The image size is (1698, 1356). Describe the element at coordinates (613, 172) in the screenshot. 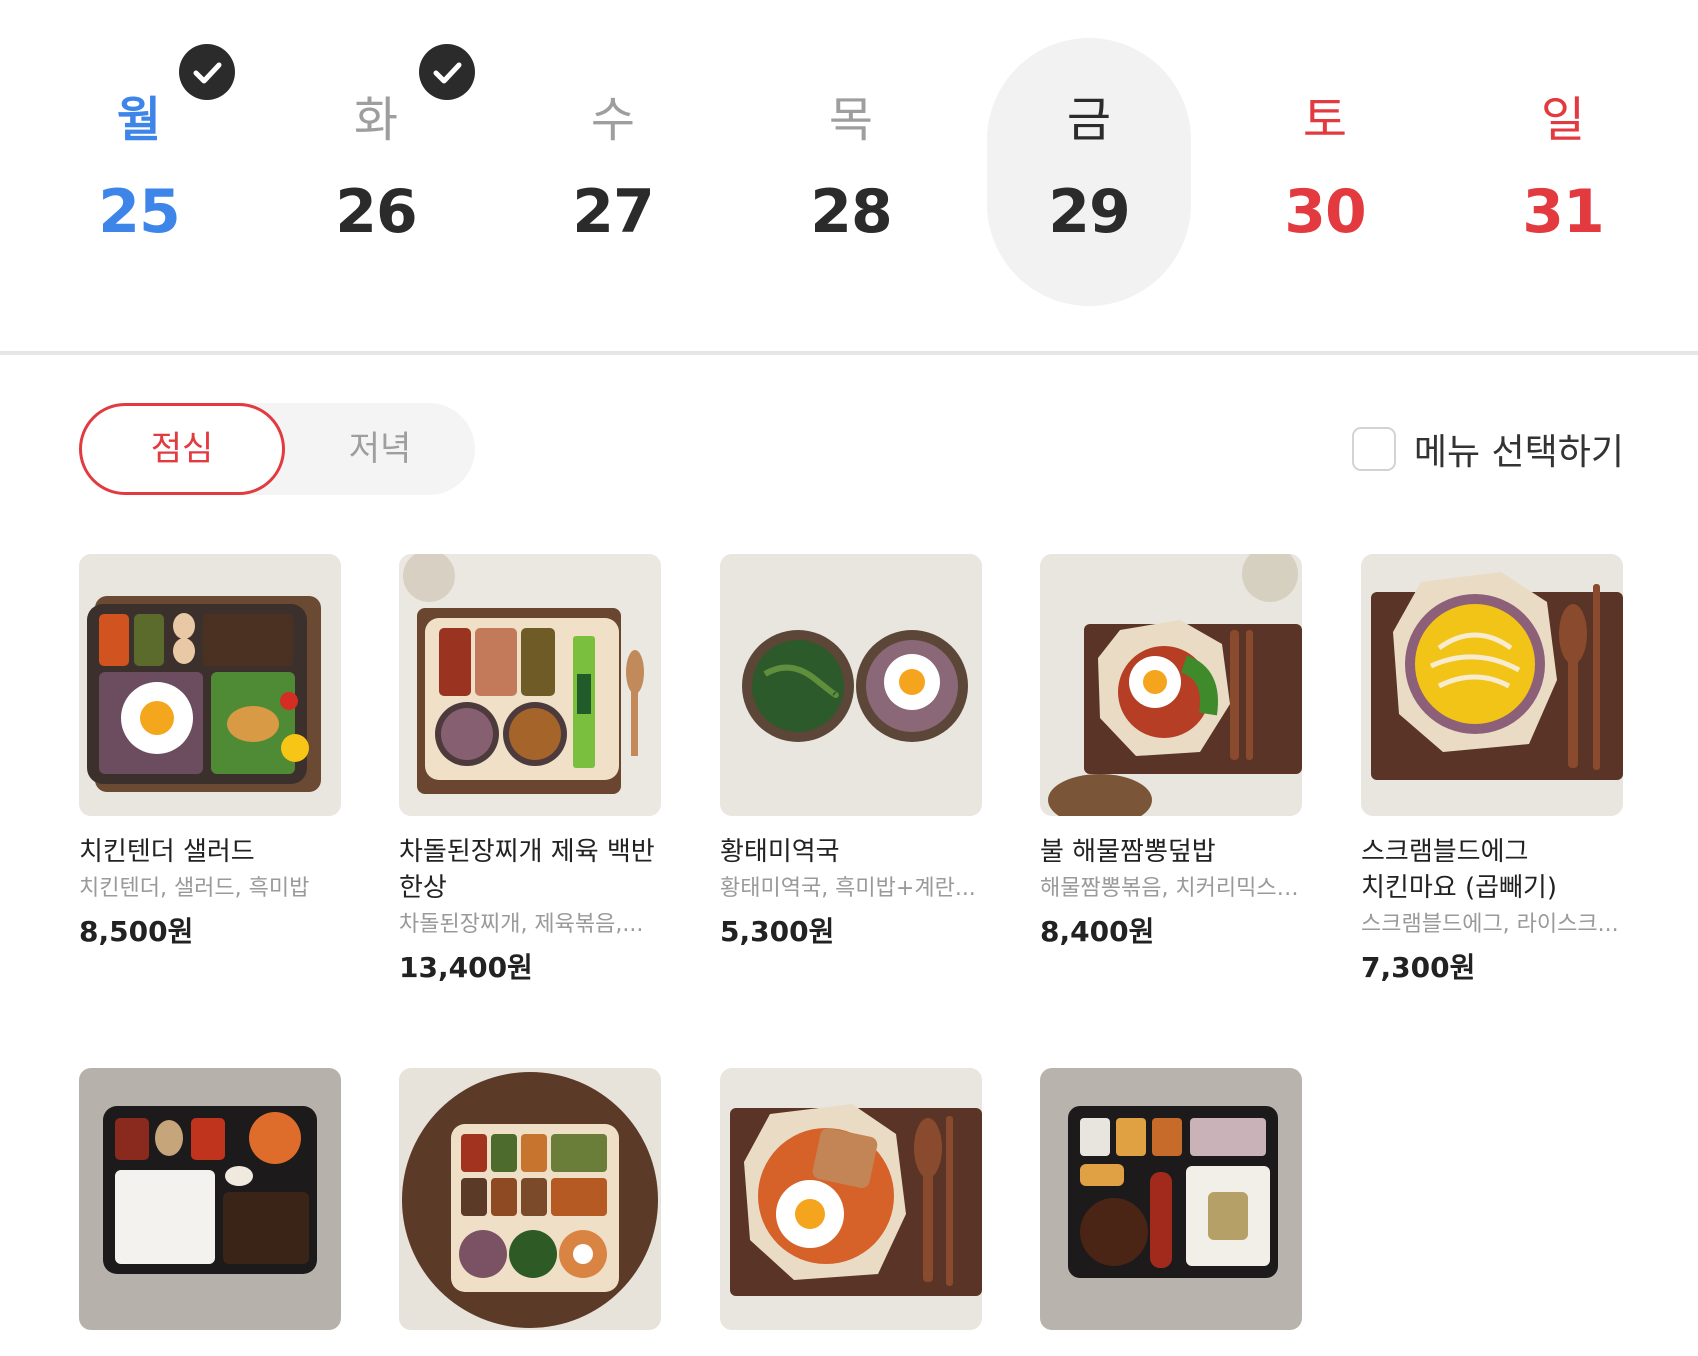

I see `day-wed: 수 27` at that location.